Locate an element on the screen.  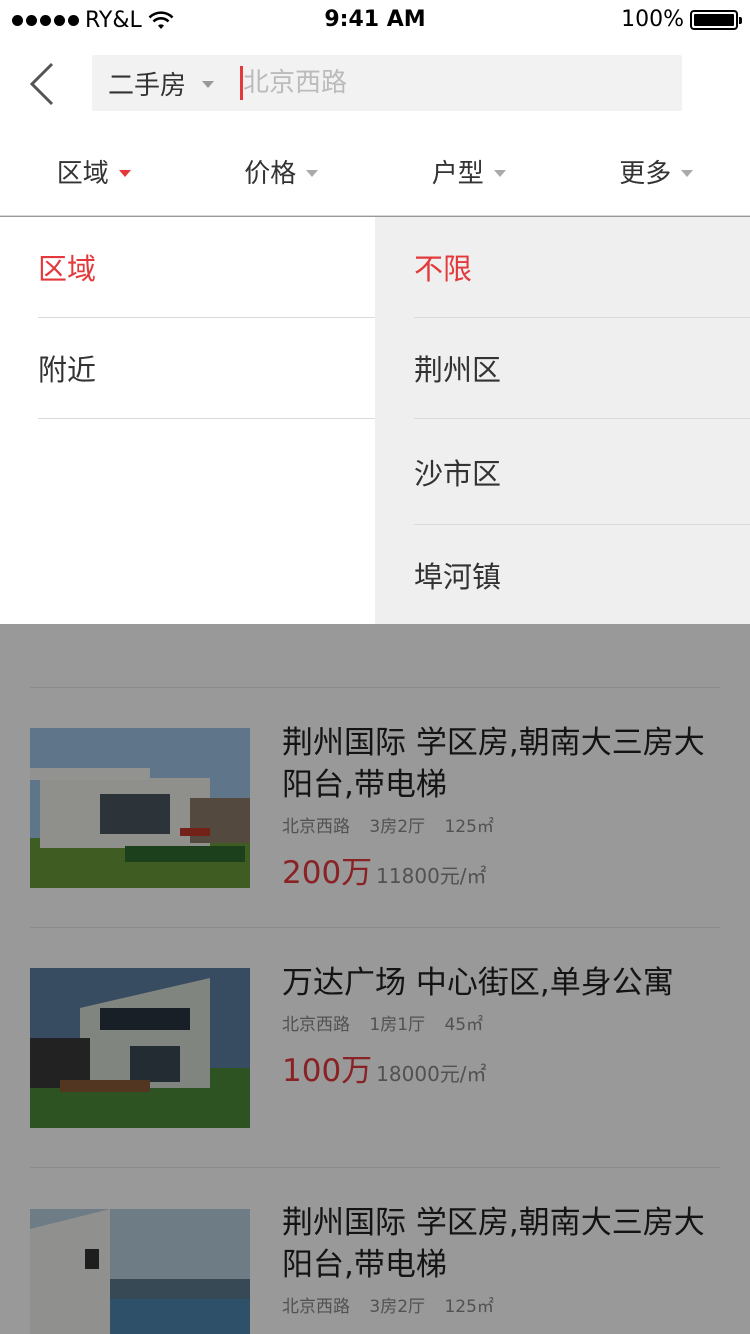
battery-info: 100% is located at coordinates (681, 19).